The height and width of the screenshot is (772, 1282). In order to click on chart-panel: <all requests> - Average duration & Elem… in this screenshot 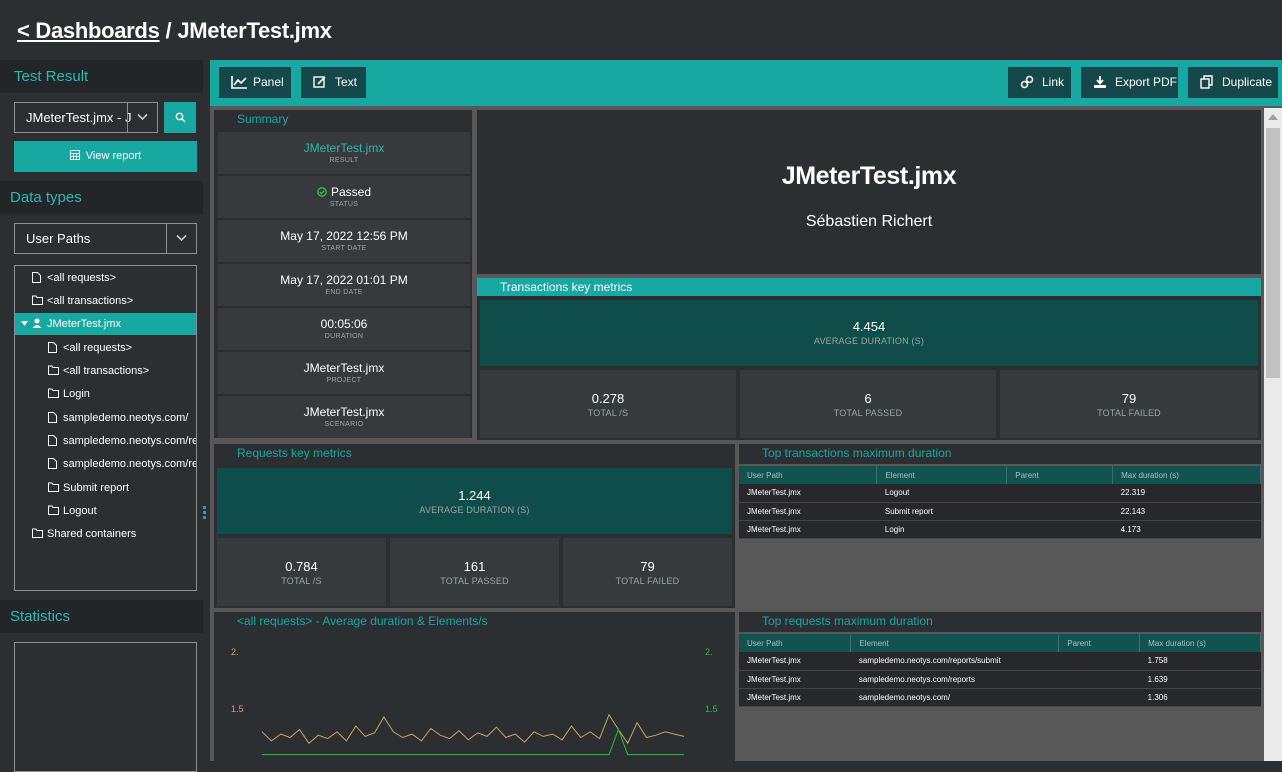, I will do `click(474, 686)`.